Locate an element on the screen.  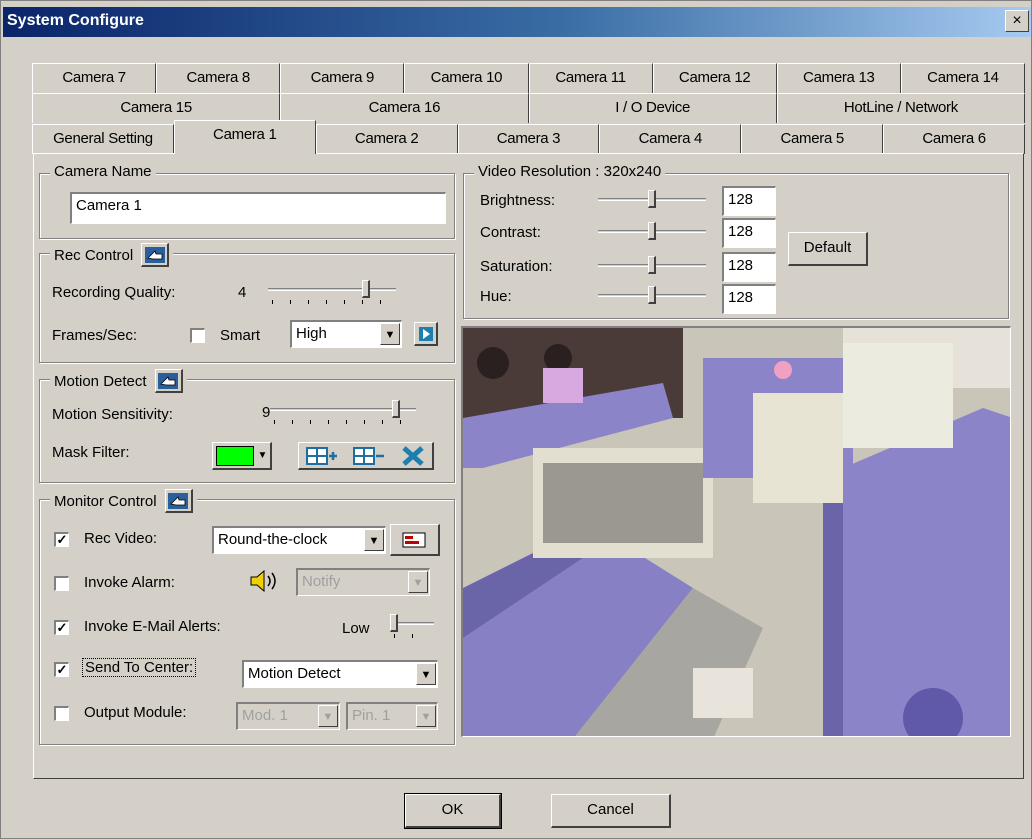
close-button: × is located at coordinates (1017, 21).